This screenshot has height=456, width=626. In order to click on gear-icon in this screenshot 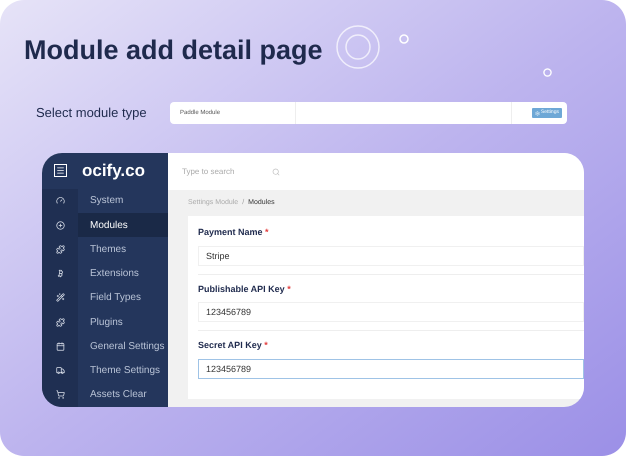, I will do `click(537, 113)`.